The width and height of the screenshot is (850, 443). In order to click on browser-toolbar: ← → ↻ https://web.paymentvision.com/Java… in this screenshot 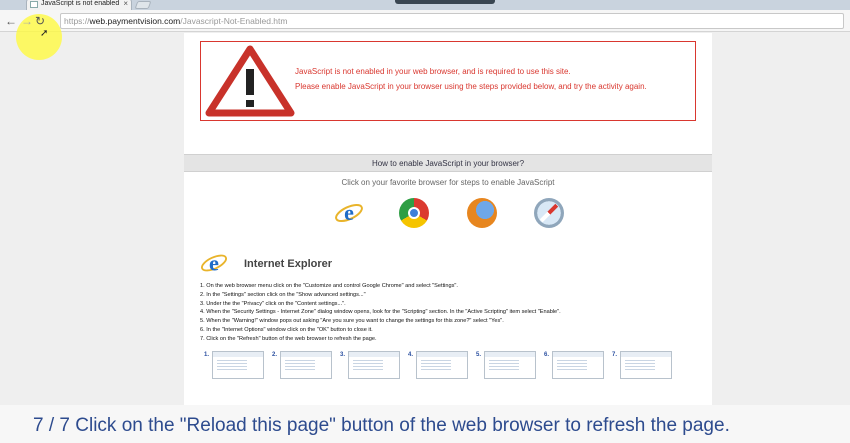, I will do `click(425, 35)`.